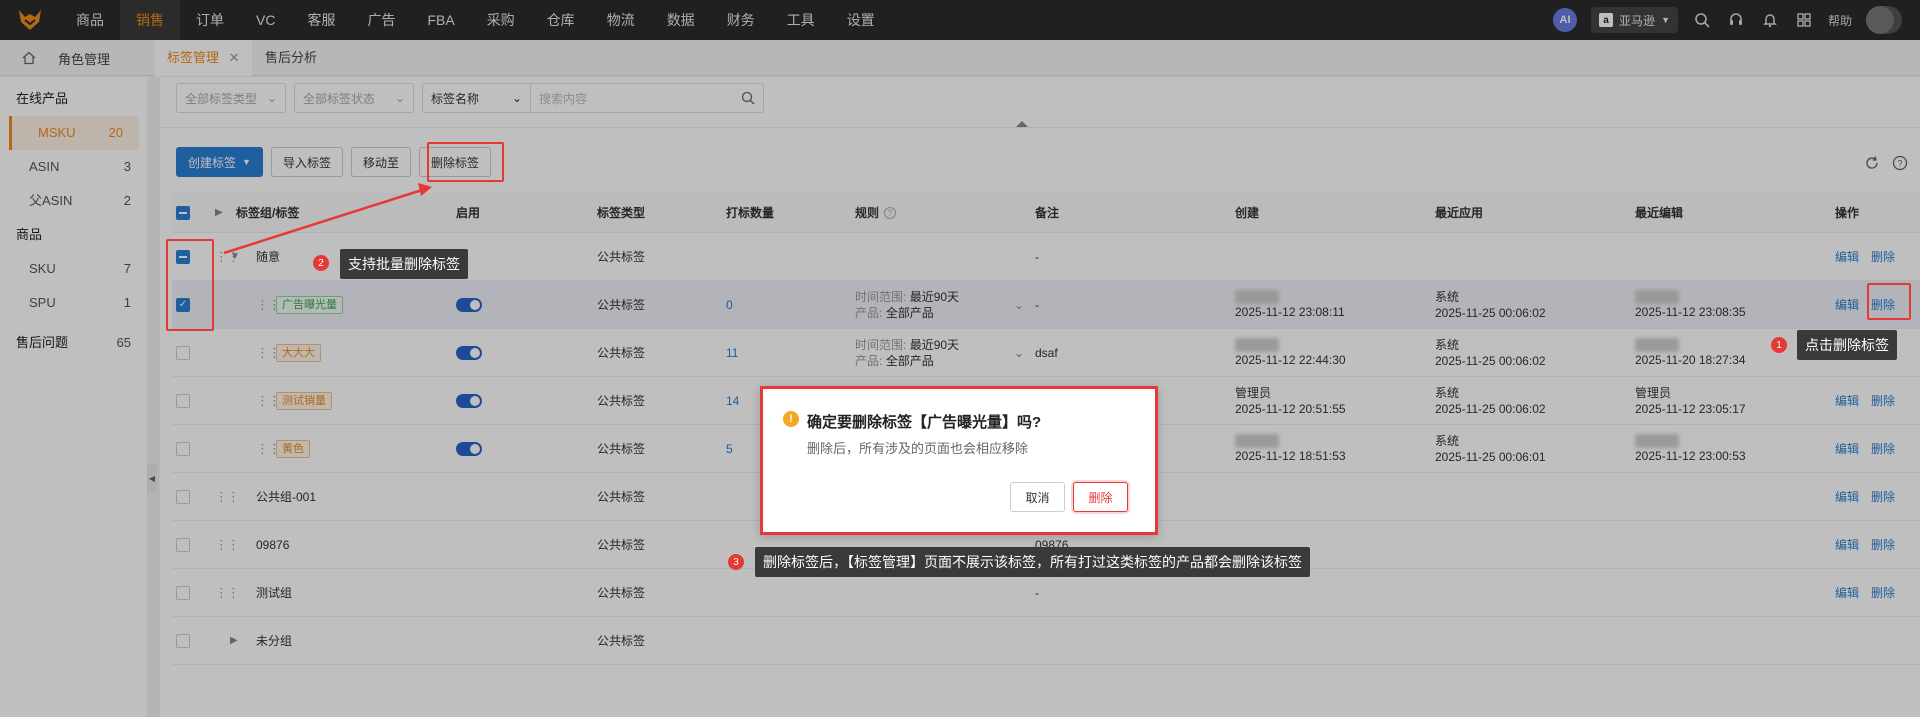  I want to click on annotation-arrow, so click(327, 219).